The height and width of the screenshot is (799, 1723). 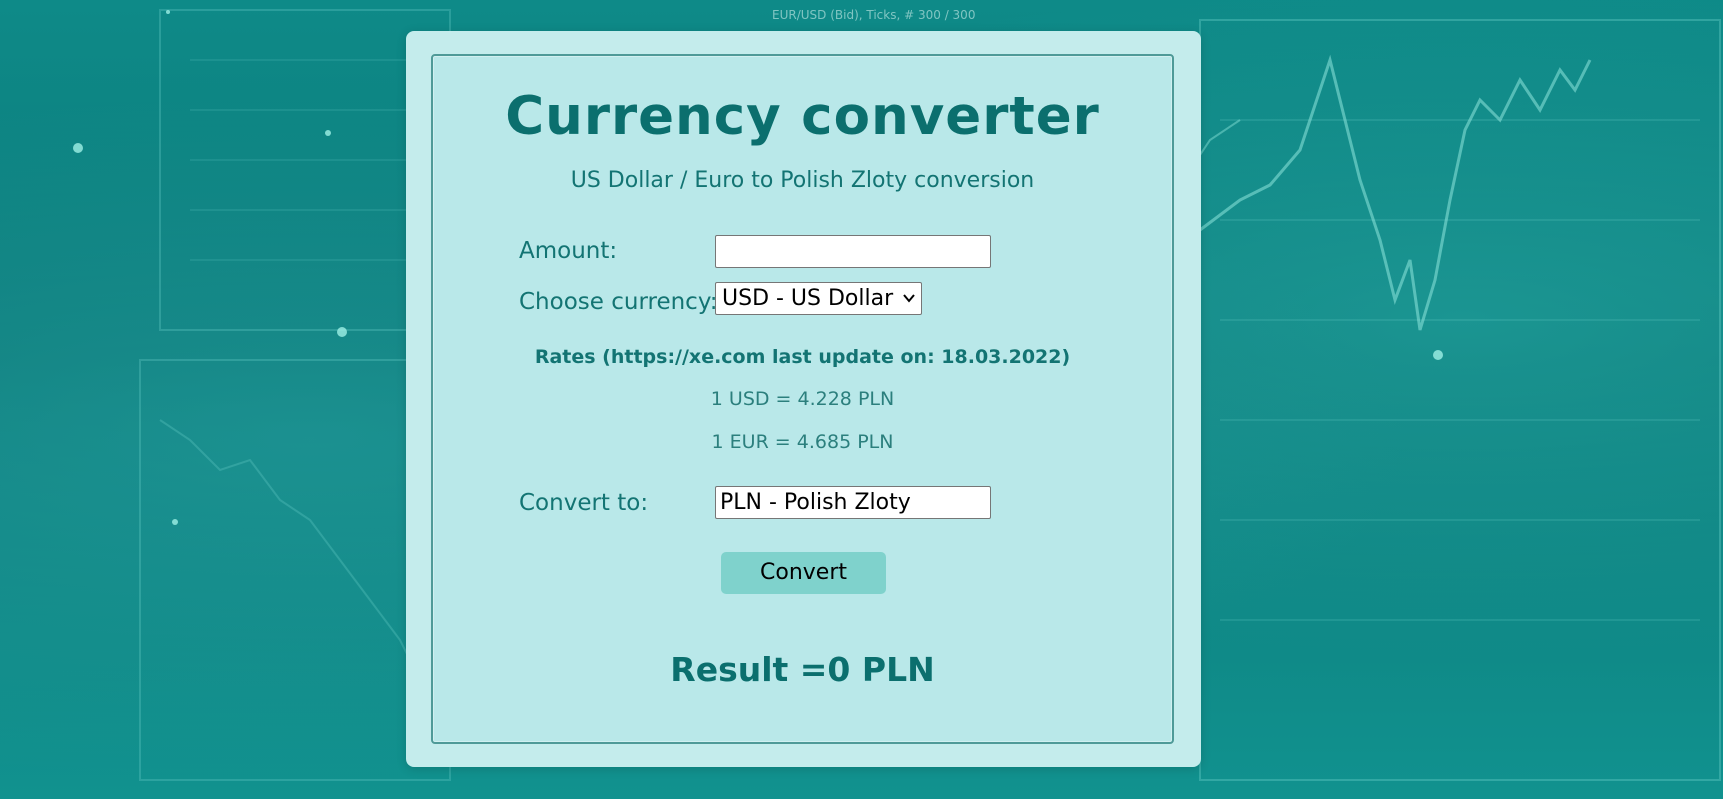 What do you see at coordinates (853, 251) in the screenshot?
I see `amount-input` at bounding box center [853, 251].